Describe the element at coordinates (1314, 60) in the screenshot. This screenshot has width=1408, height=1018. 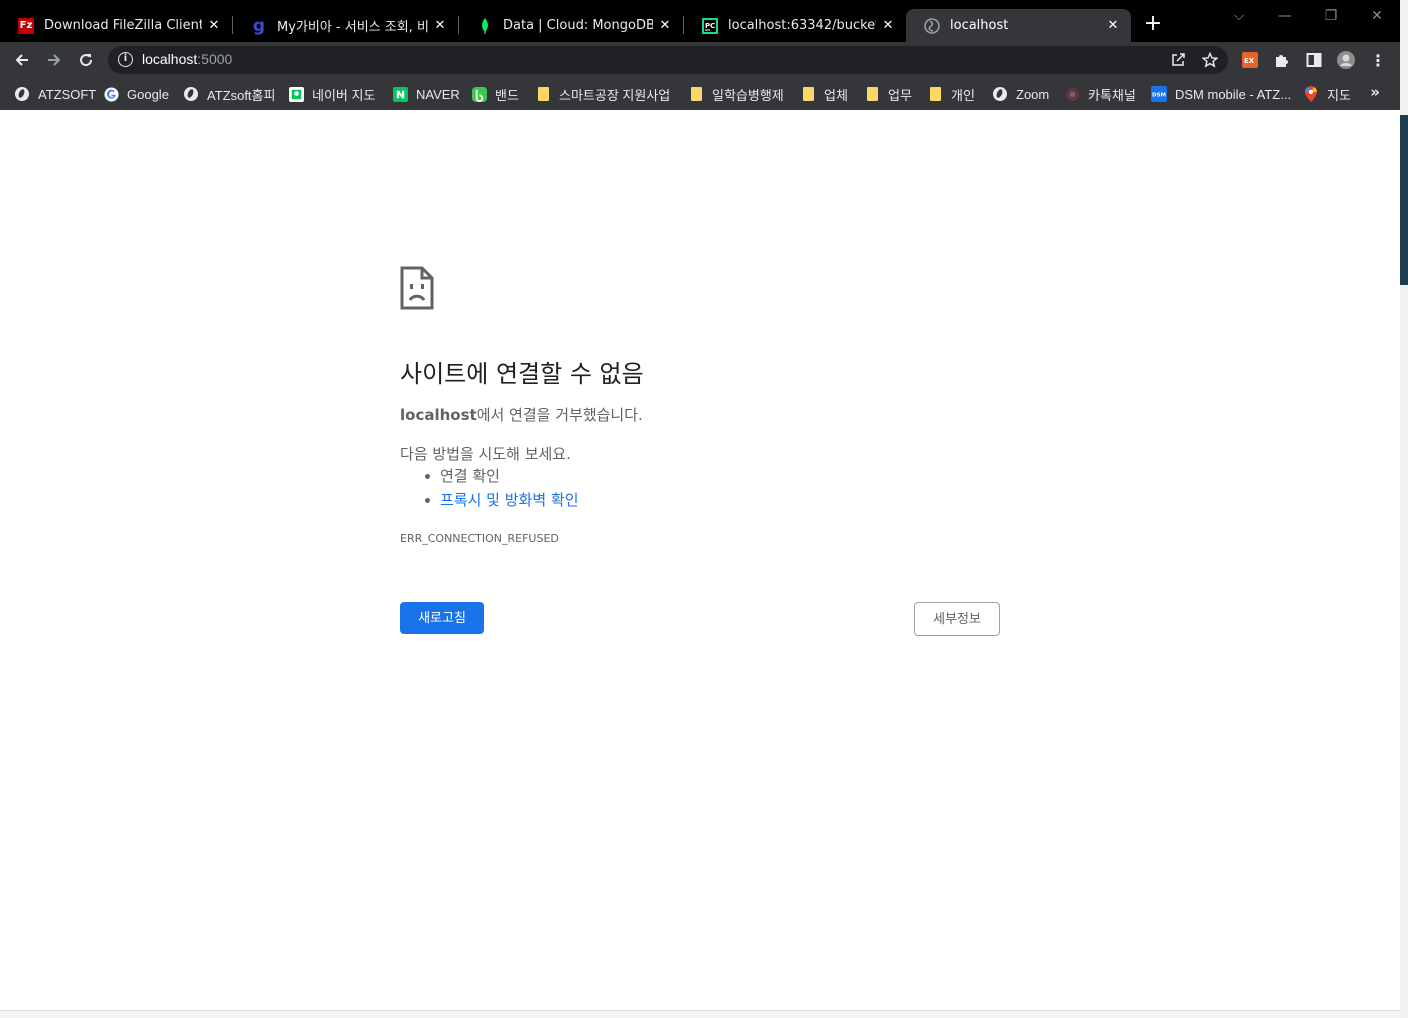
I see `side-panel-icon` at that location.